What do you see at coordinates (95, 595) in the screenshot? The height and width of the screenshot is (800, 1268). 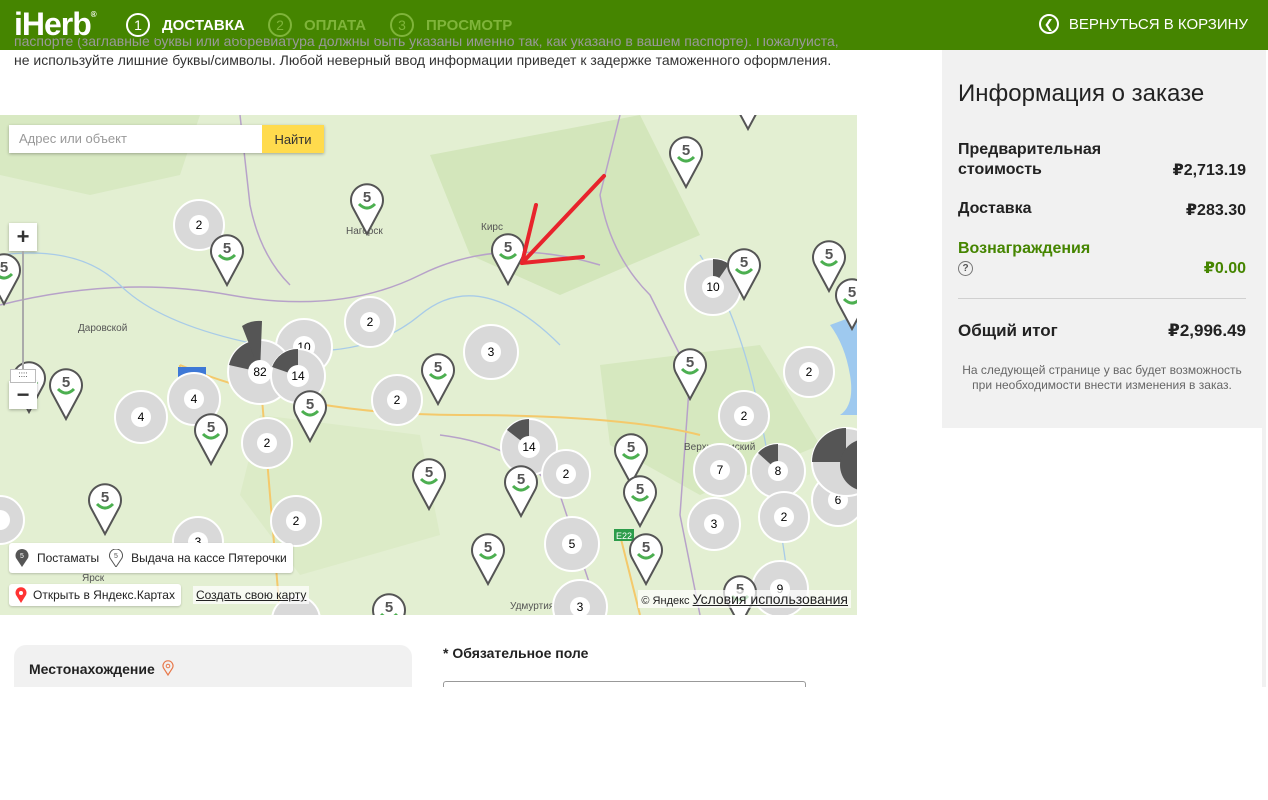 I see `open-yandex-maps-button: Открыть в Яндекс.Картах` at bounding box center [95, 595].